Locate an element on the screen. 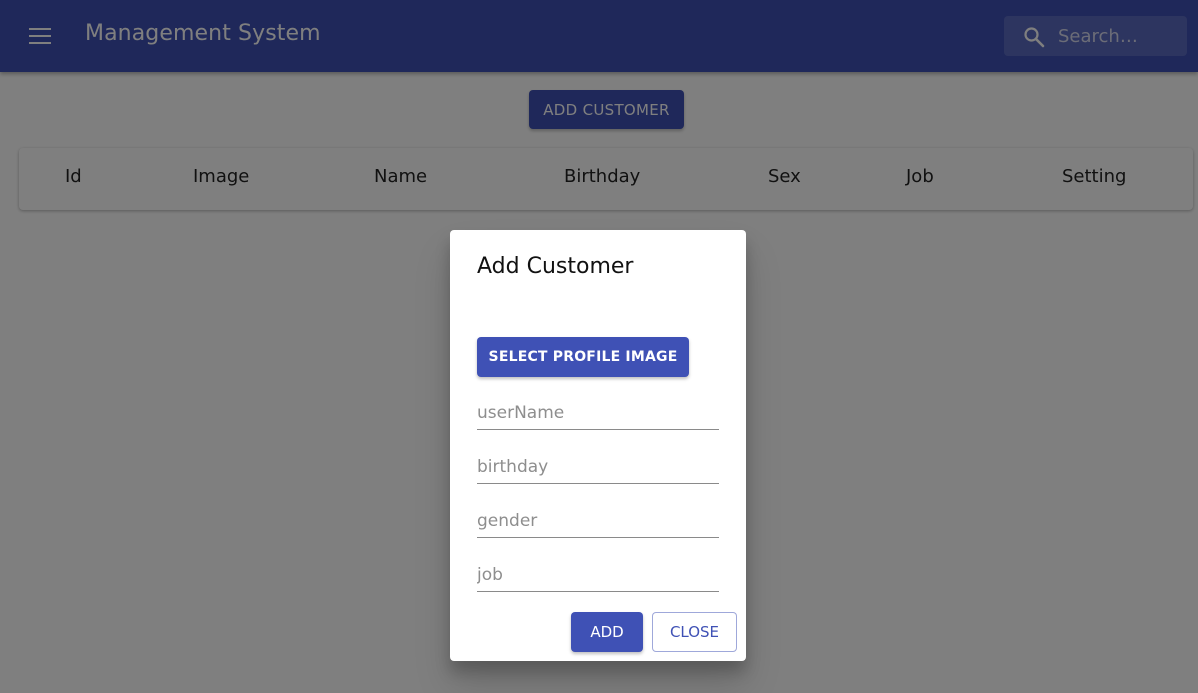 The width and height of the screenshot is (1198, 693). close-button: CLOSE is located at coordinates (694, 632).